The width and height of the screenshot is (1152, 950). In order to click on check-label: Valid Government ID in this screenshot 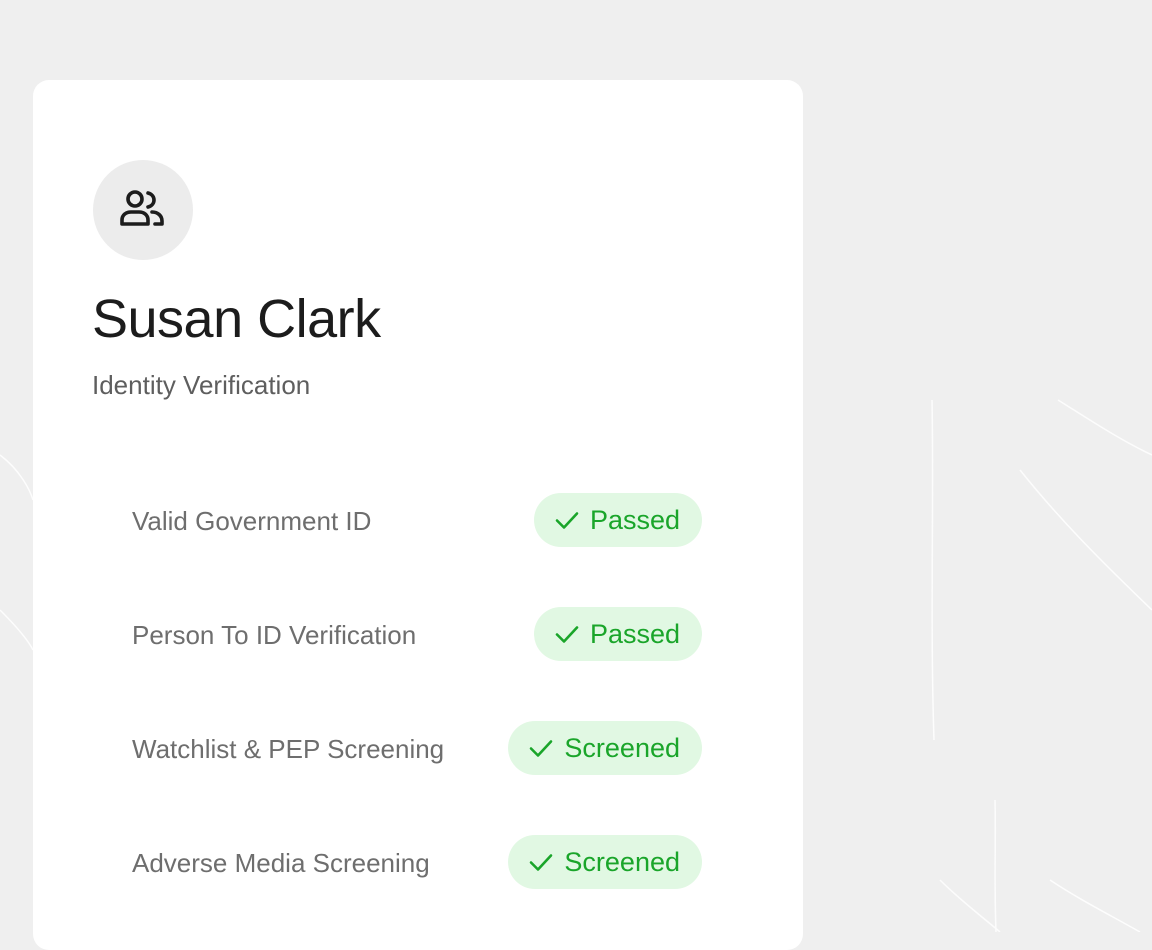, I will do `click(252, 521)`.